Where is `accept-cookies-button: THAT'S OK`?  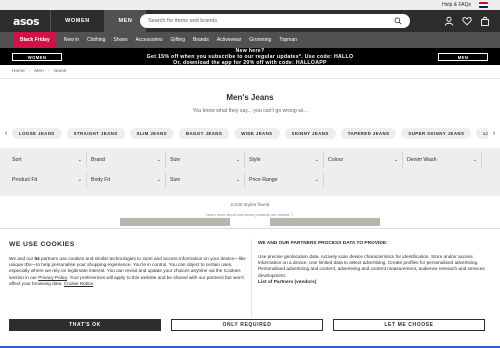 accept-cookies-button: THAT'S OK is located at coordinates (85, 325).